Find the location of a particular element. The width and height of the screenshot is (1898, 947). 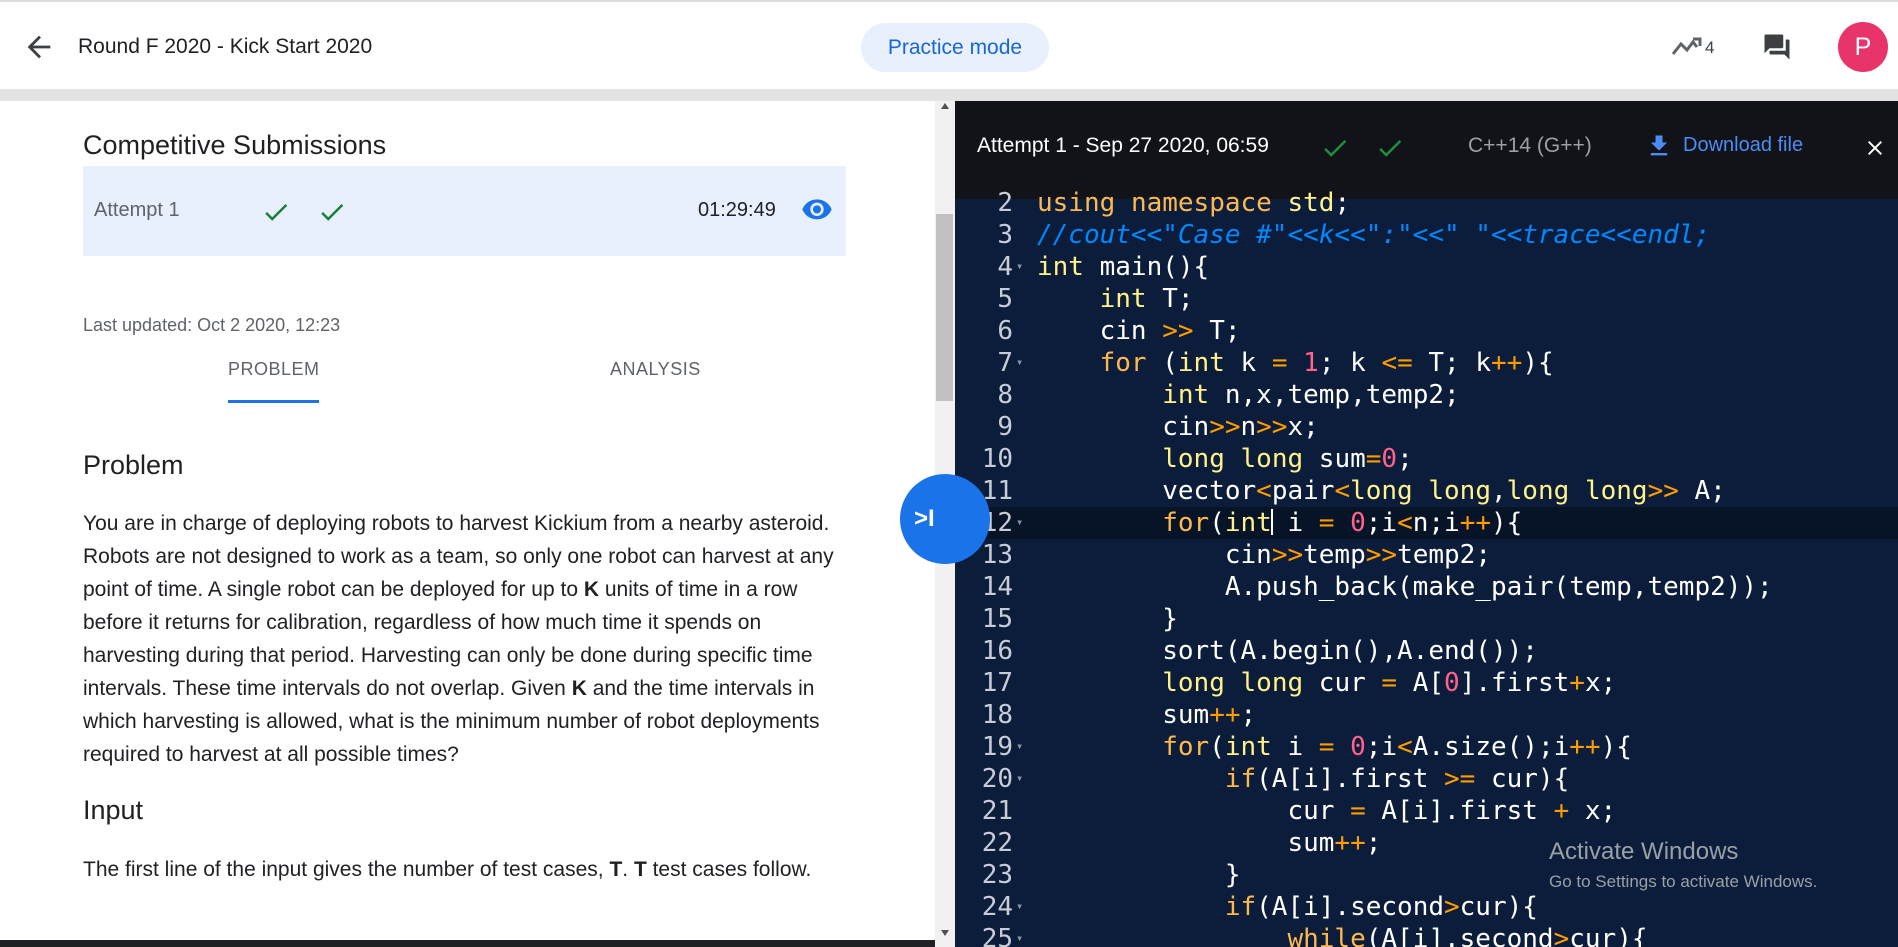

code-text: cin >> T; is located at coordinates (1139, 331).